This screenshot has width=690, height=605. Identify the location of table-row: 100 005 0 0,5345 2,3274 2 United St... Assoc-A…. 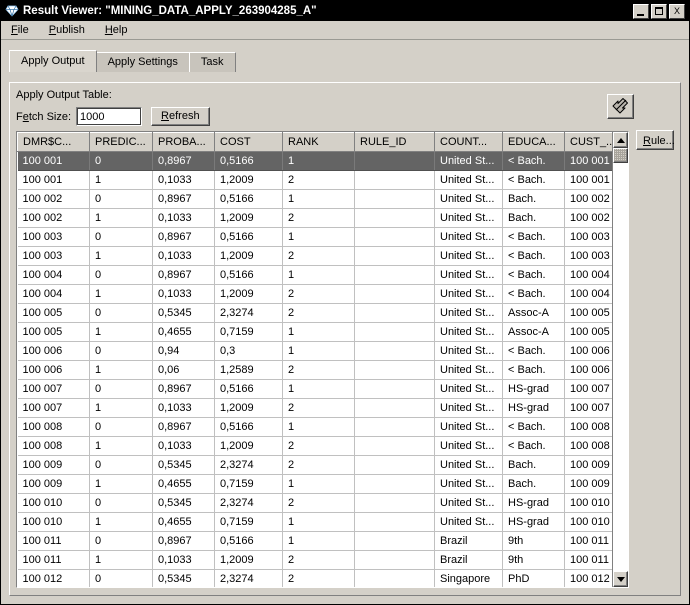
(314, 313).